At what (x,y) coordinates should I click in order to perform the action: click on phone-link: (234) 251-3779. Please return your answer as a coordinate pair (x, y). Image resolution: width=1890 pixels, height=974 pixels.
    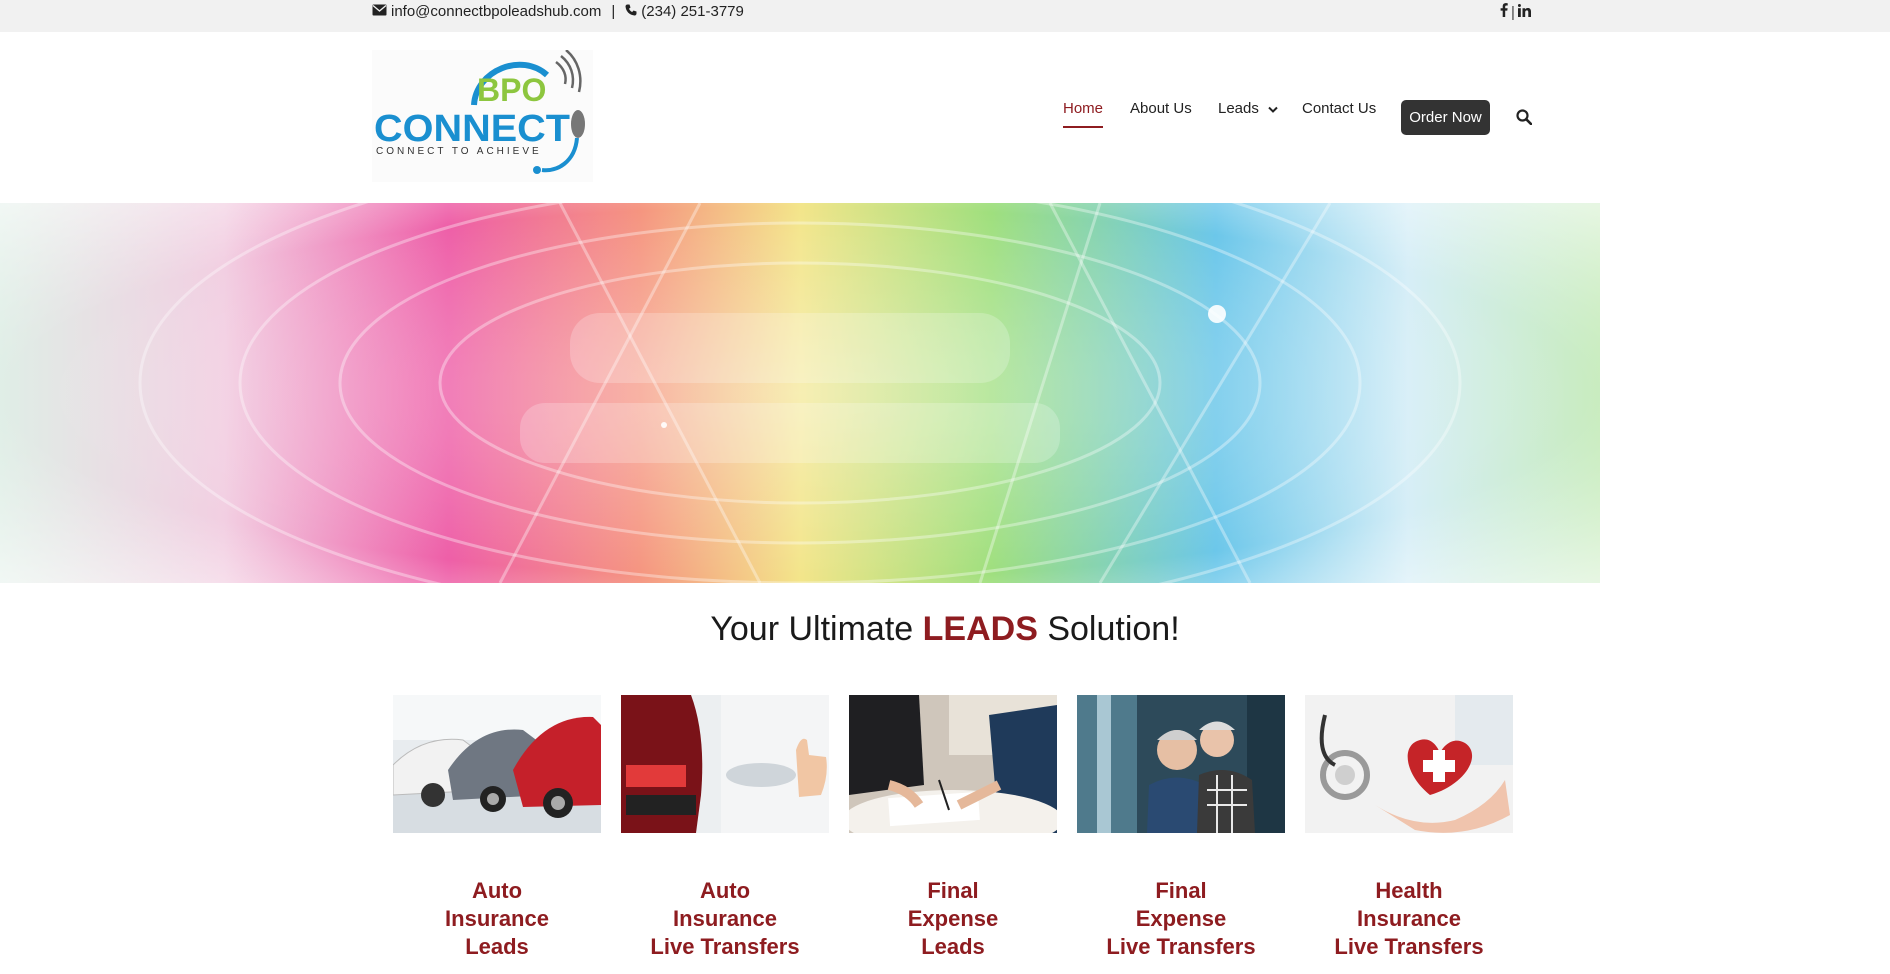
    Looking at the image, I should click on (692, 11).